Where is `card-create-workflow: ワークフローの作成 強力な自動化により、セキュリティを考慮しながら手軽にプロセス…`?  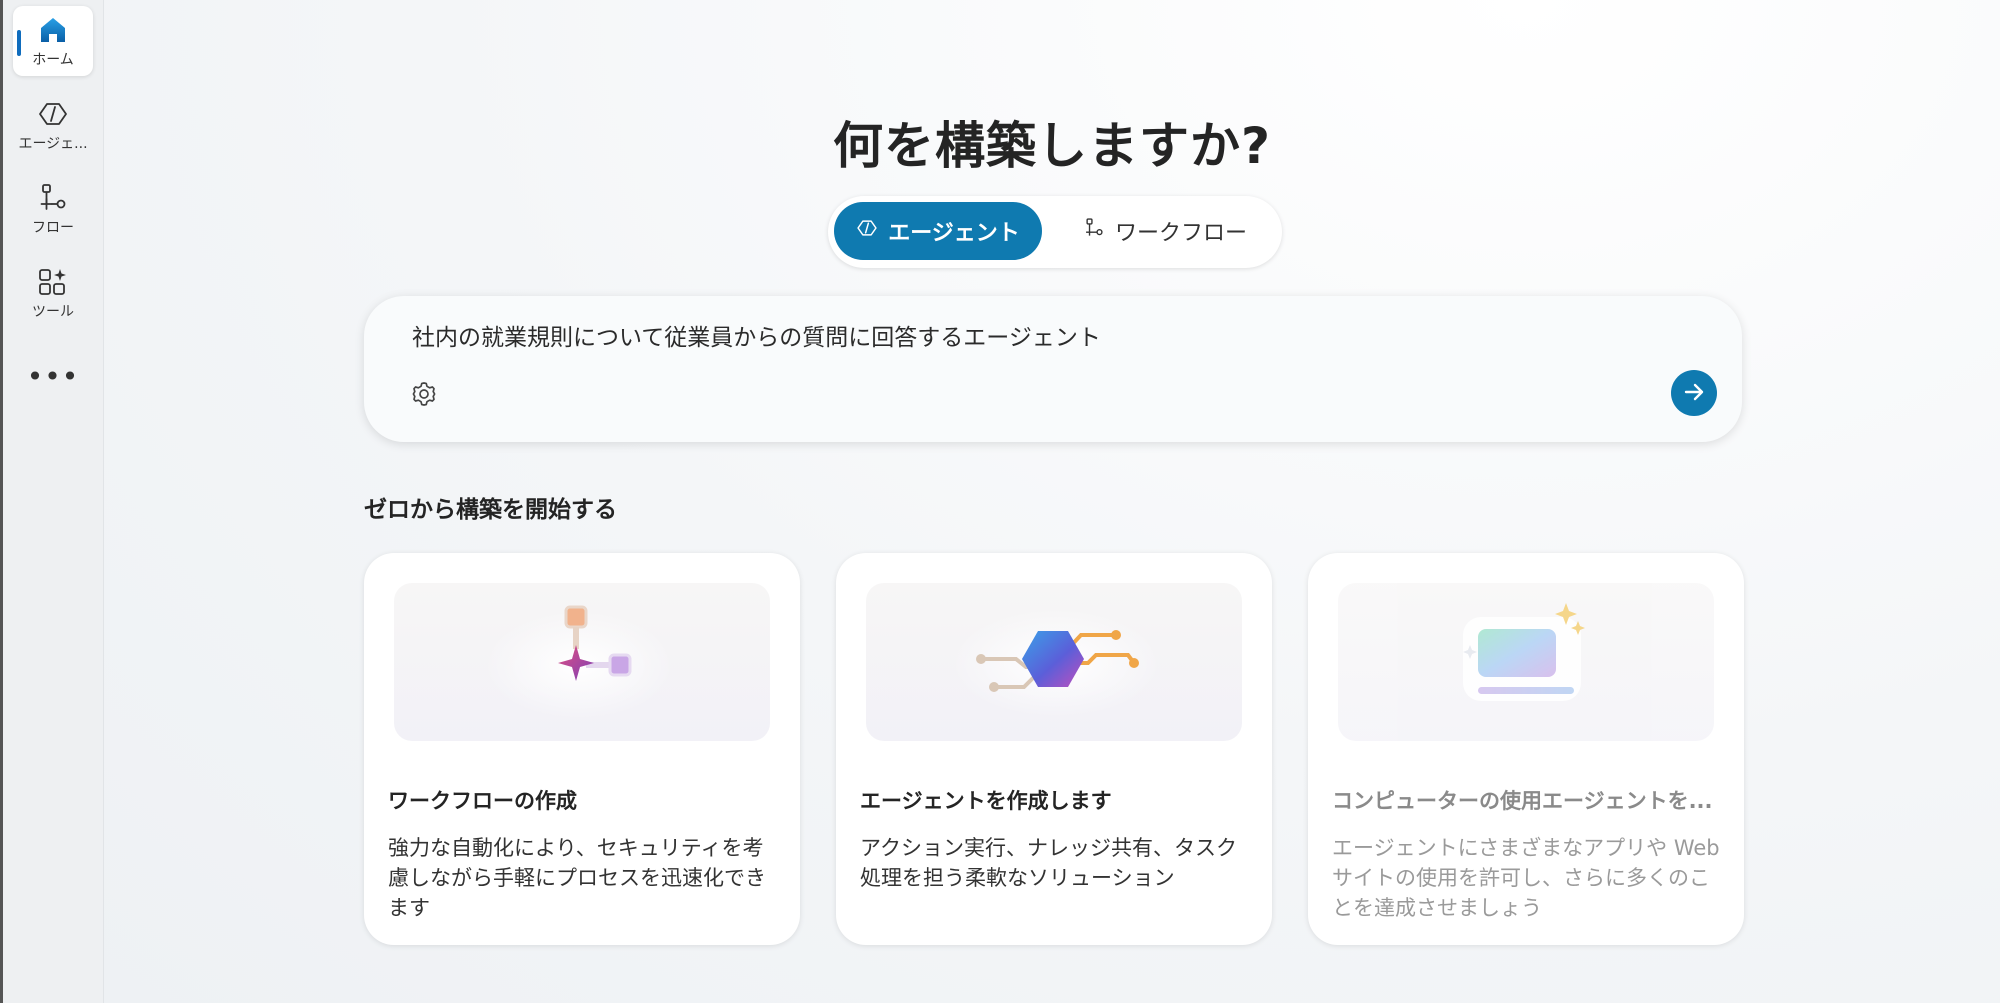
card-create-workflow: ワークフローの作成 強力な自動化により、セキュリティを考慮しながら手軽にプロセス… is located at coordinates (582, 749).